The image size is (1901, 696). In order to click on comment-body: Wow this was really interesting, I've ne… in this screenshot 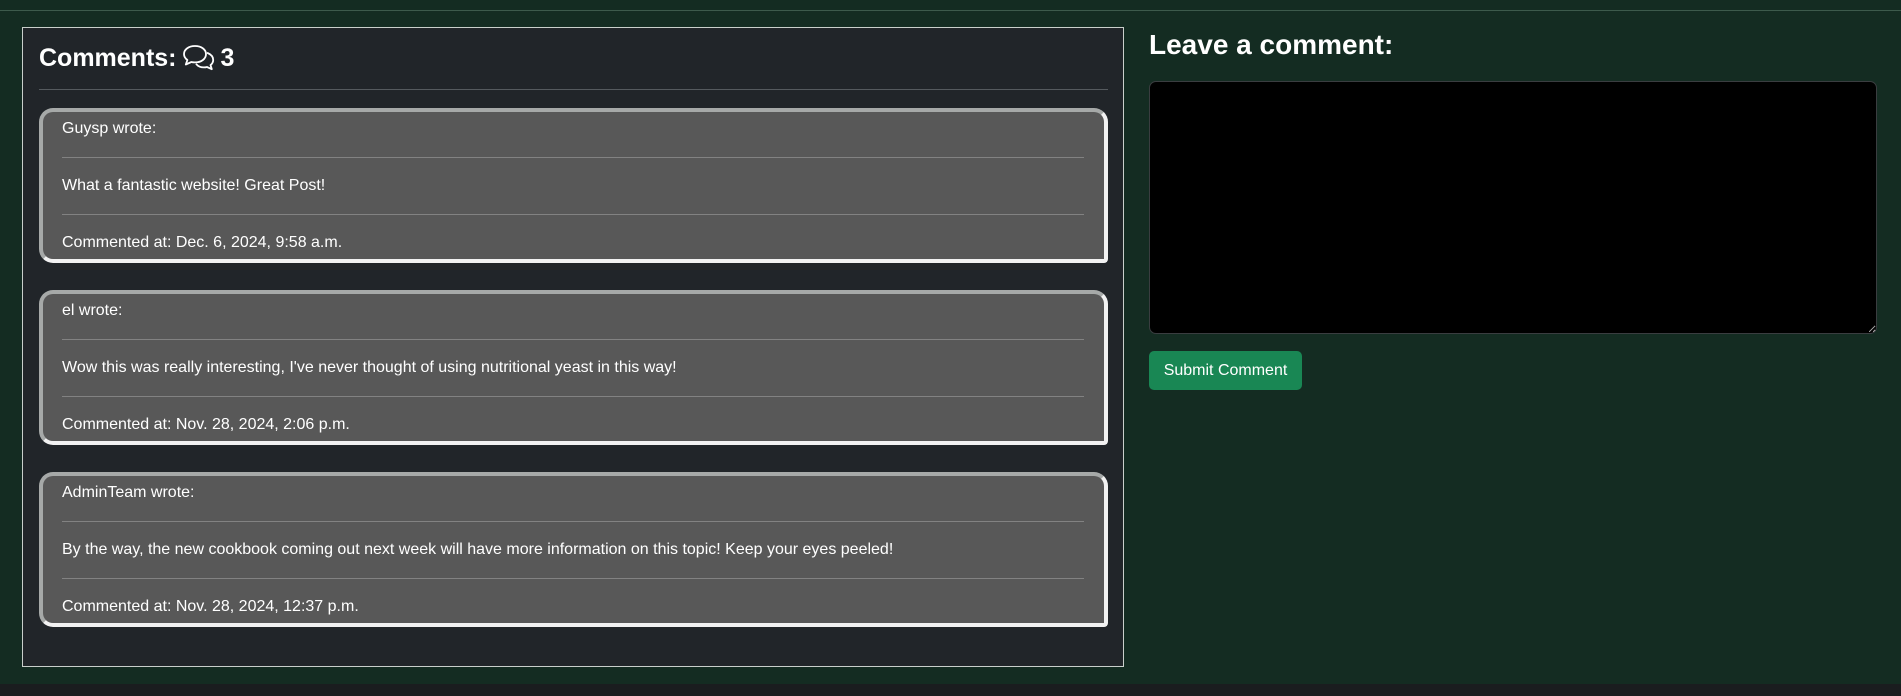, I will do `click(369, 367)`.